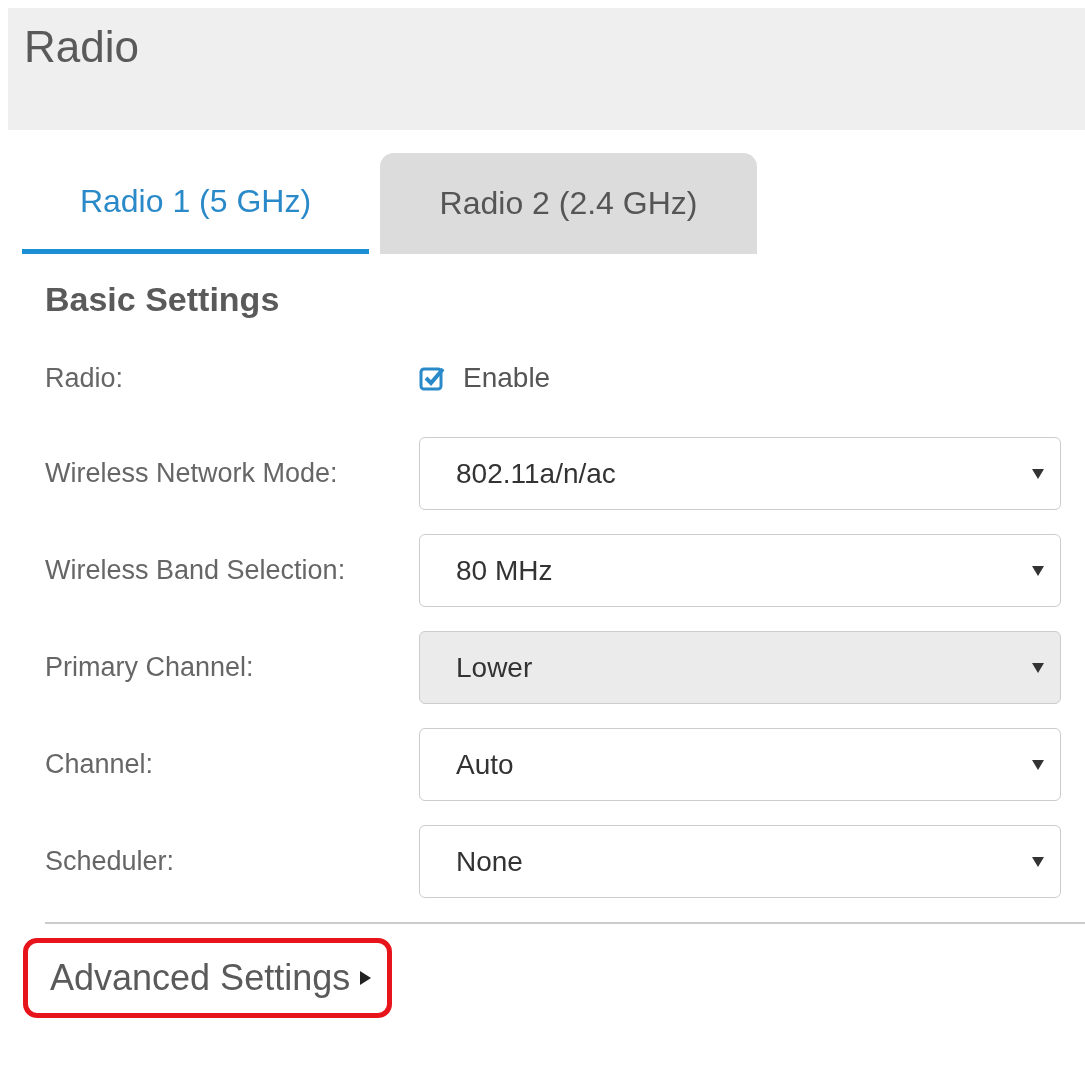  I want to click on page-title: Radio, so click(82, 47).